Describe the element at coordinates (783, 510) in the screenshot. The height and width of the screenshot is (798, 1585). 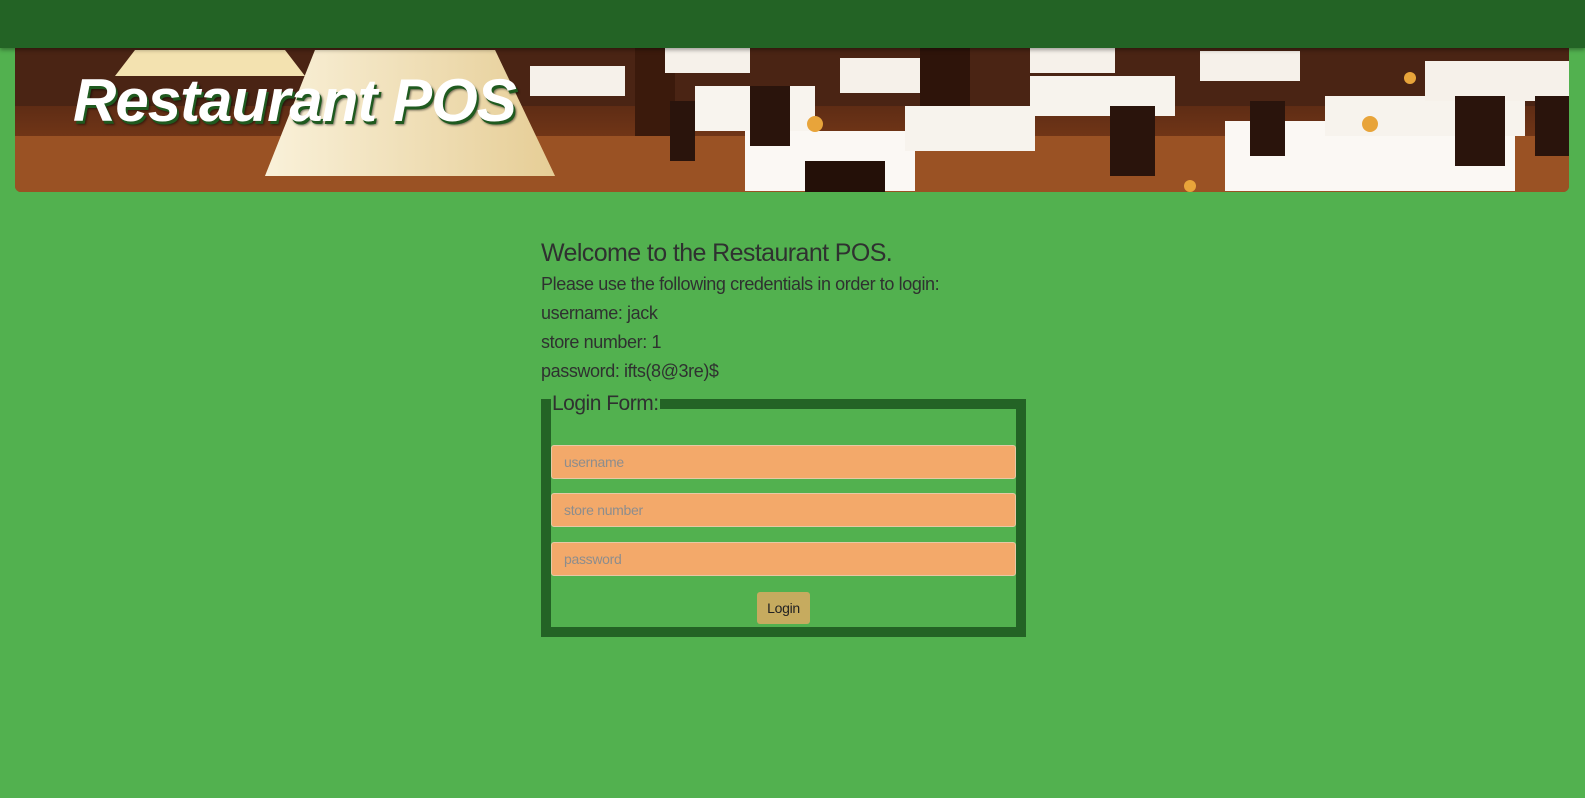
I see `store-number-input` at that location.